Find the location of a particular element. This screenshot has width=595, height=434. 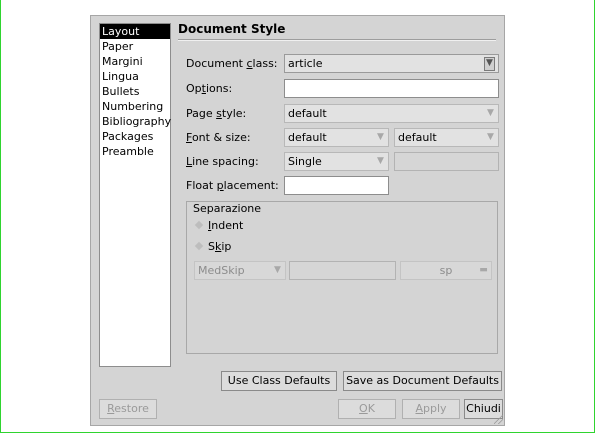

separation-legend: Separazione is located at coordinates (227, 208).